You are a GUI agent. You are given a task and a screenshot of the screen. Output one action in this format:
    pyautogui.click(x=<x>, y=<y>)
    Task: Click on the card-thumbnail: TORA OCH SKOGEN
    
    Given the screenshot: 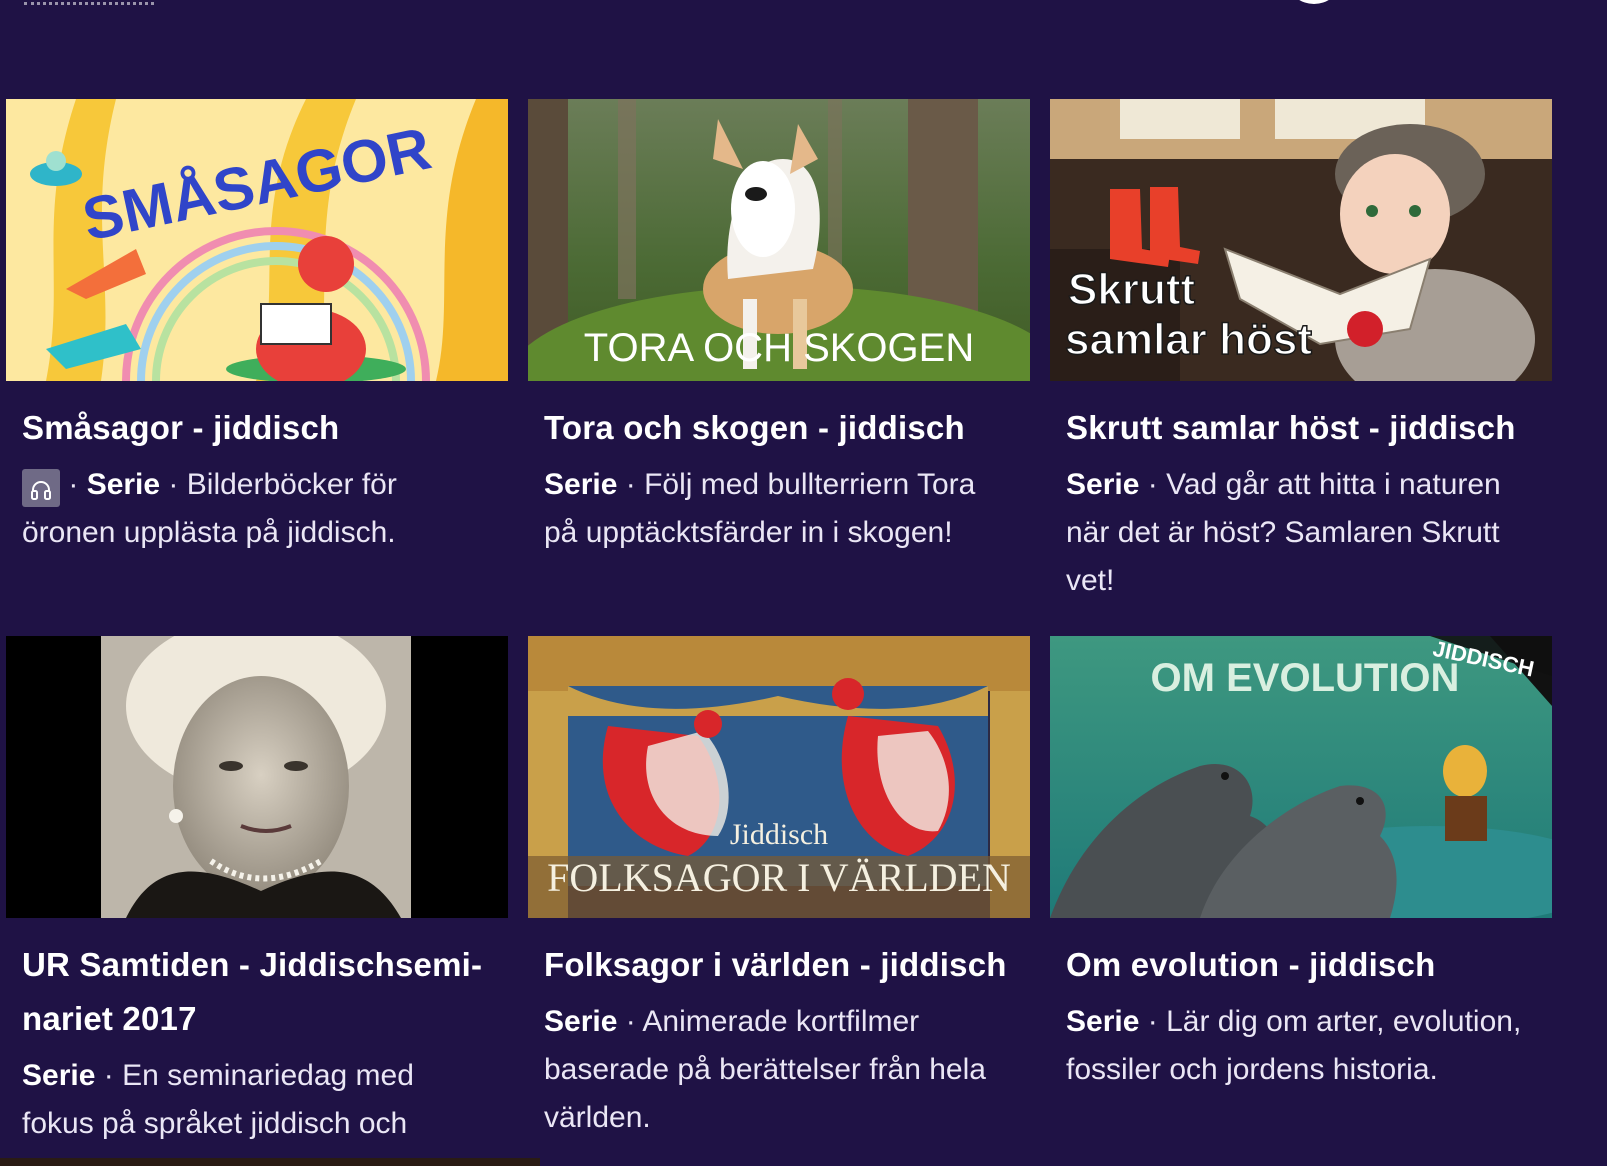 What is the action you would take?
    pyautogui.click(x=779, y=240)
    